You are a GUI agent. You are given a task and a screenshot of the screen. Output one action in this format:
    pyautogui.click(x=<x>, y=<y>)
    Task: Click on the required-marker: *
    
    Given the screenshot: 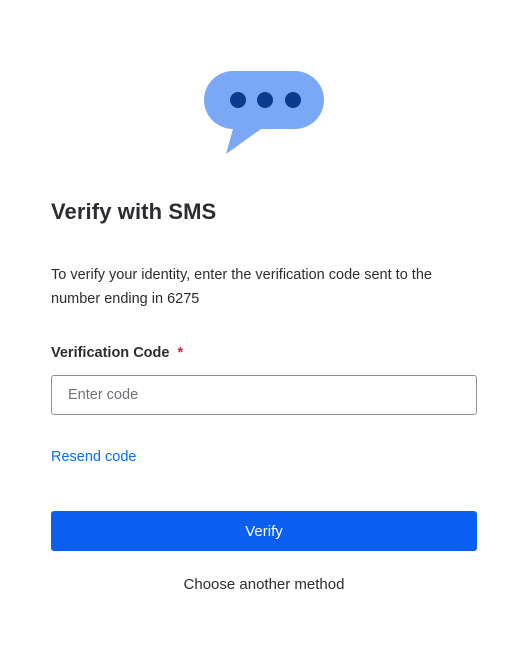 What is the action you would take?
    pyautogui.click(x=180, y=353)
    